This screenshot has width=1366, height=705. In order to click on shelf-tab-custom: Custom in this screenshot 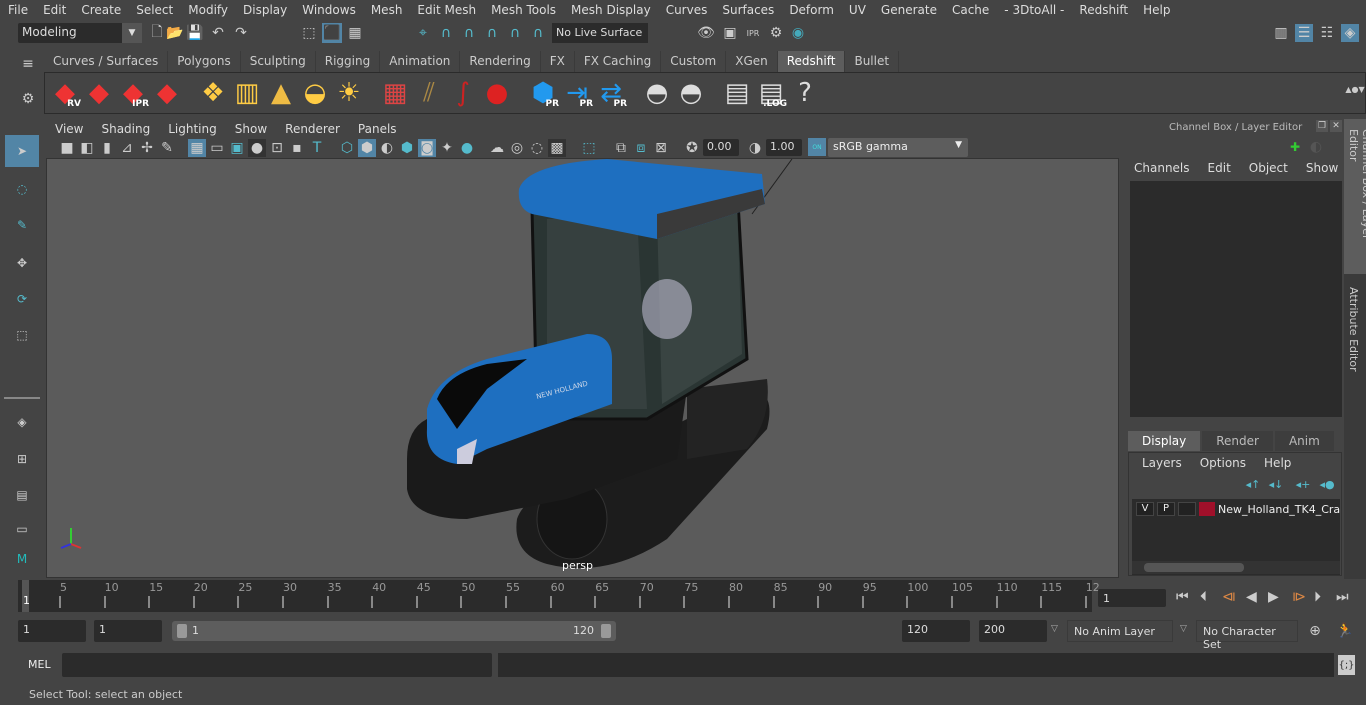, I will do `click(694, 61)`.